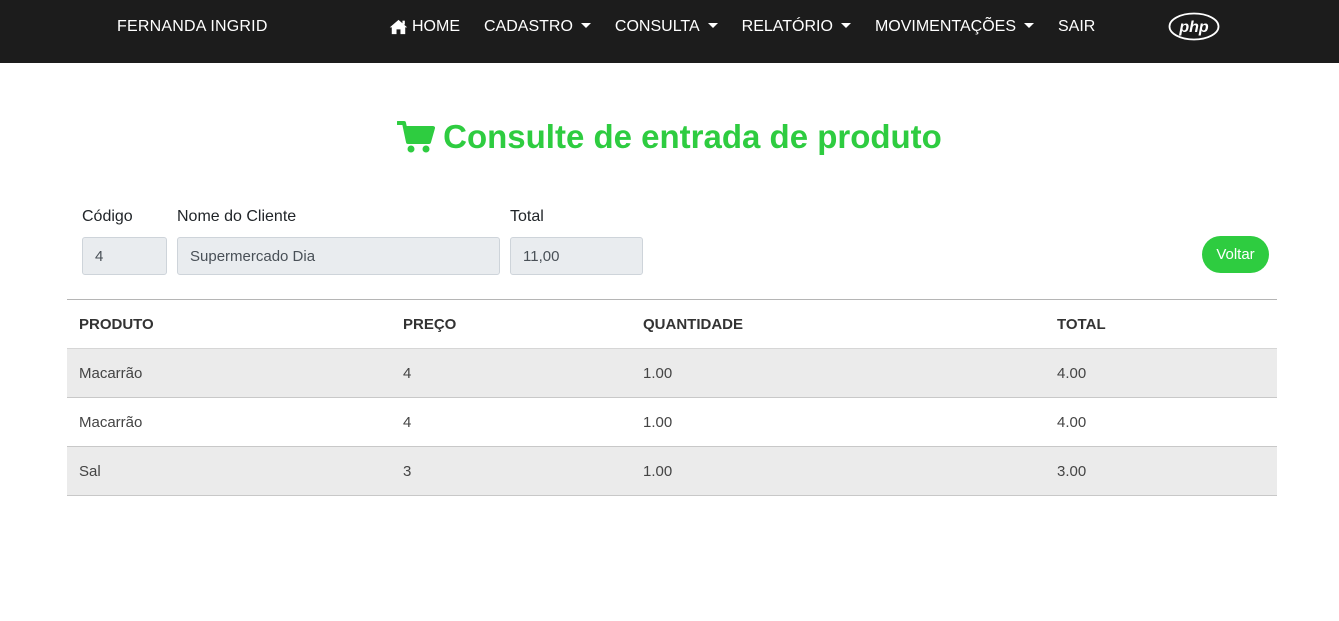 This screenshot has width=1339, height=621. I want to click on codigo-field, so click(124, 256).